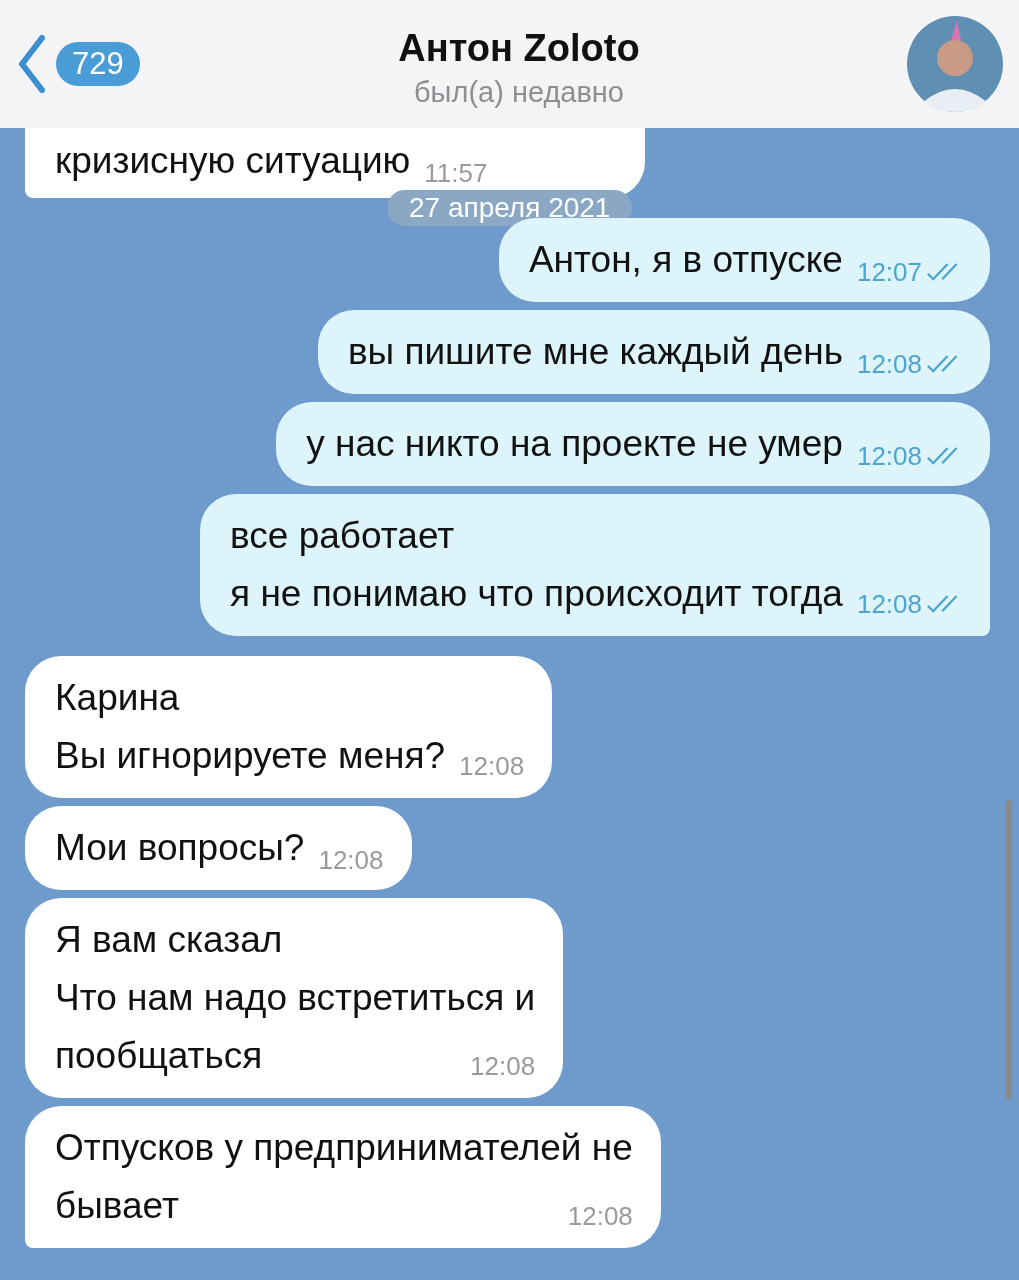 The image size is (1019, 1280). I want to click on message-text: Что нам надо встретиться и, so click(295, 998).